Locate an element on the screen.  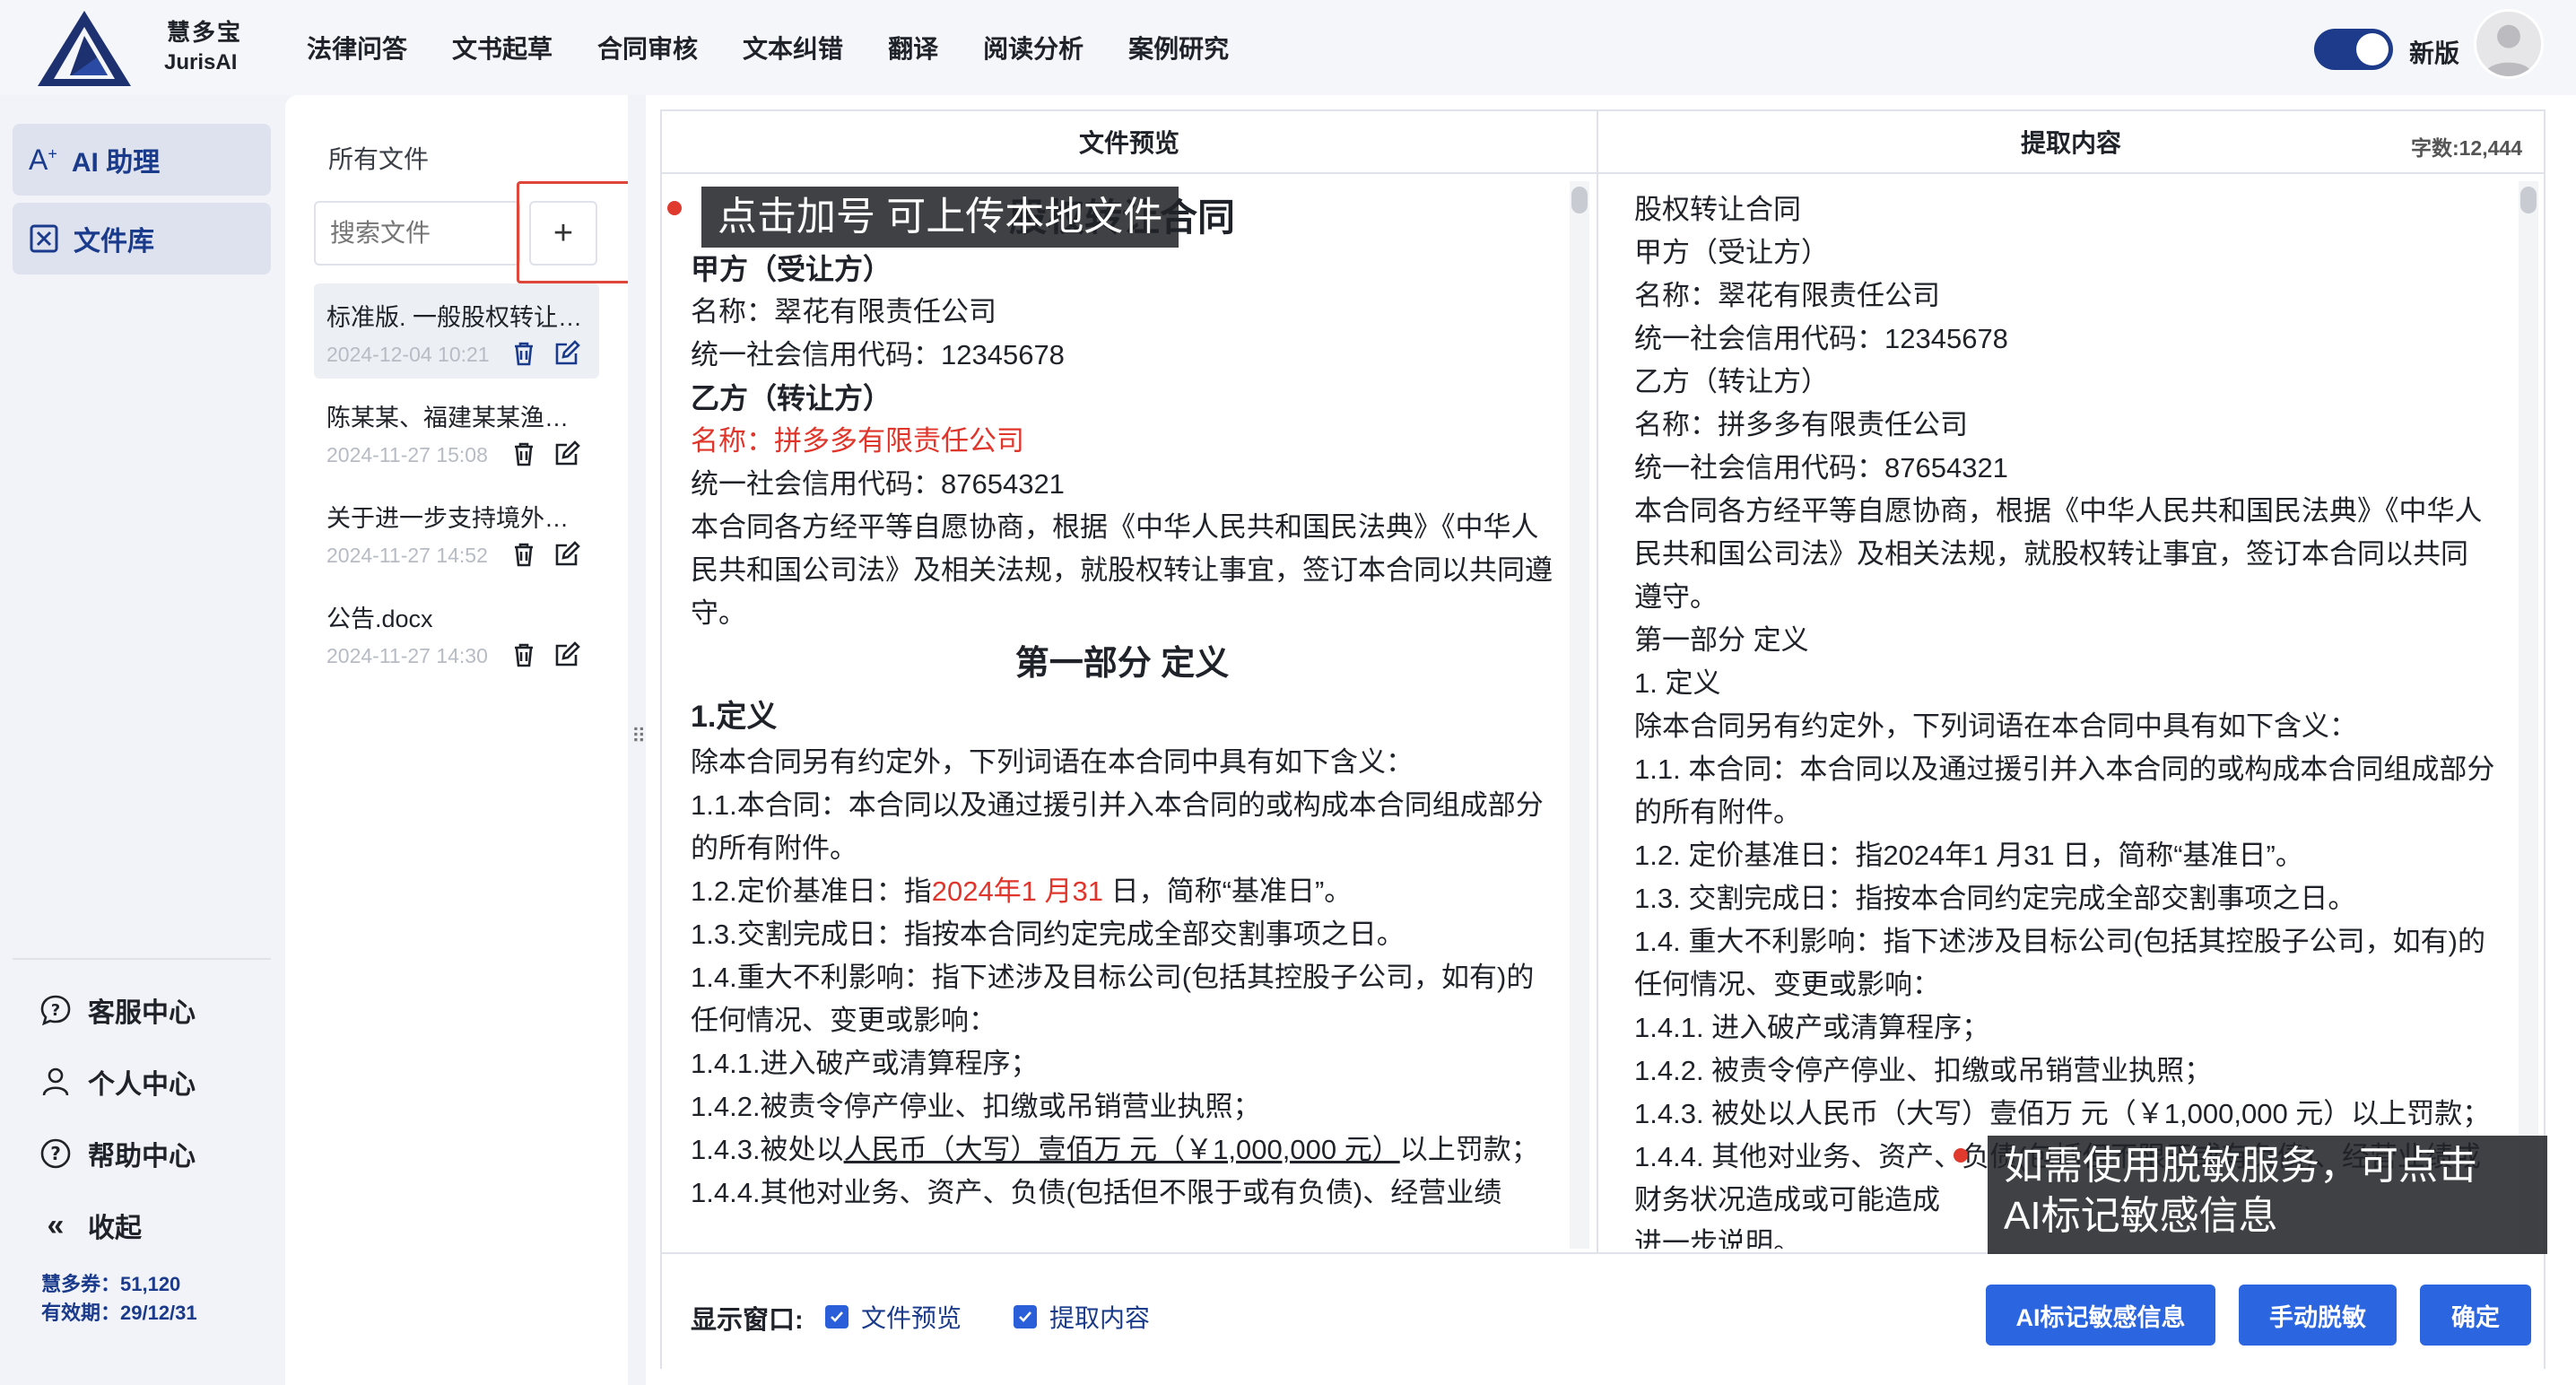
nav-document-drafting: 文书起草 is located at coordinates (502, 48).